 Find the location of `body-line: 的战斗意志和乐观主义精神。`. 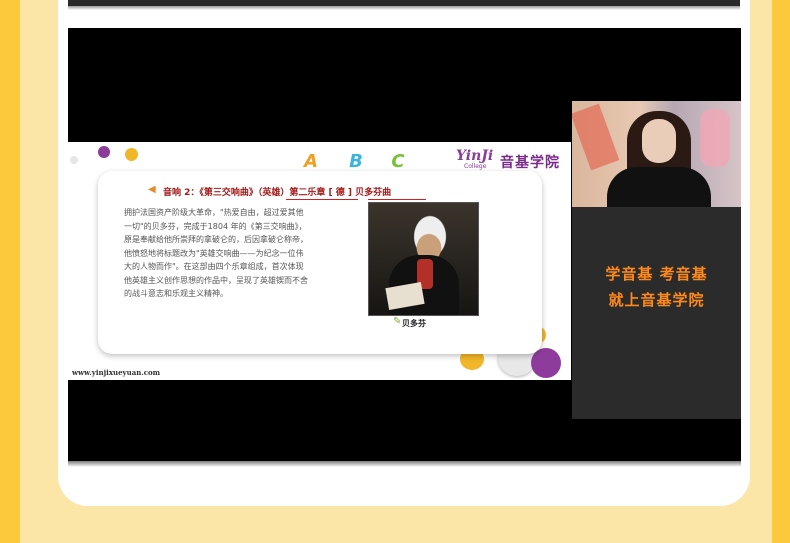

body-line: 的战斗意志和乐观主义精神。 is located at coordinates (176, 293).